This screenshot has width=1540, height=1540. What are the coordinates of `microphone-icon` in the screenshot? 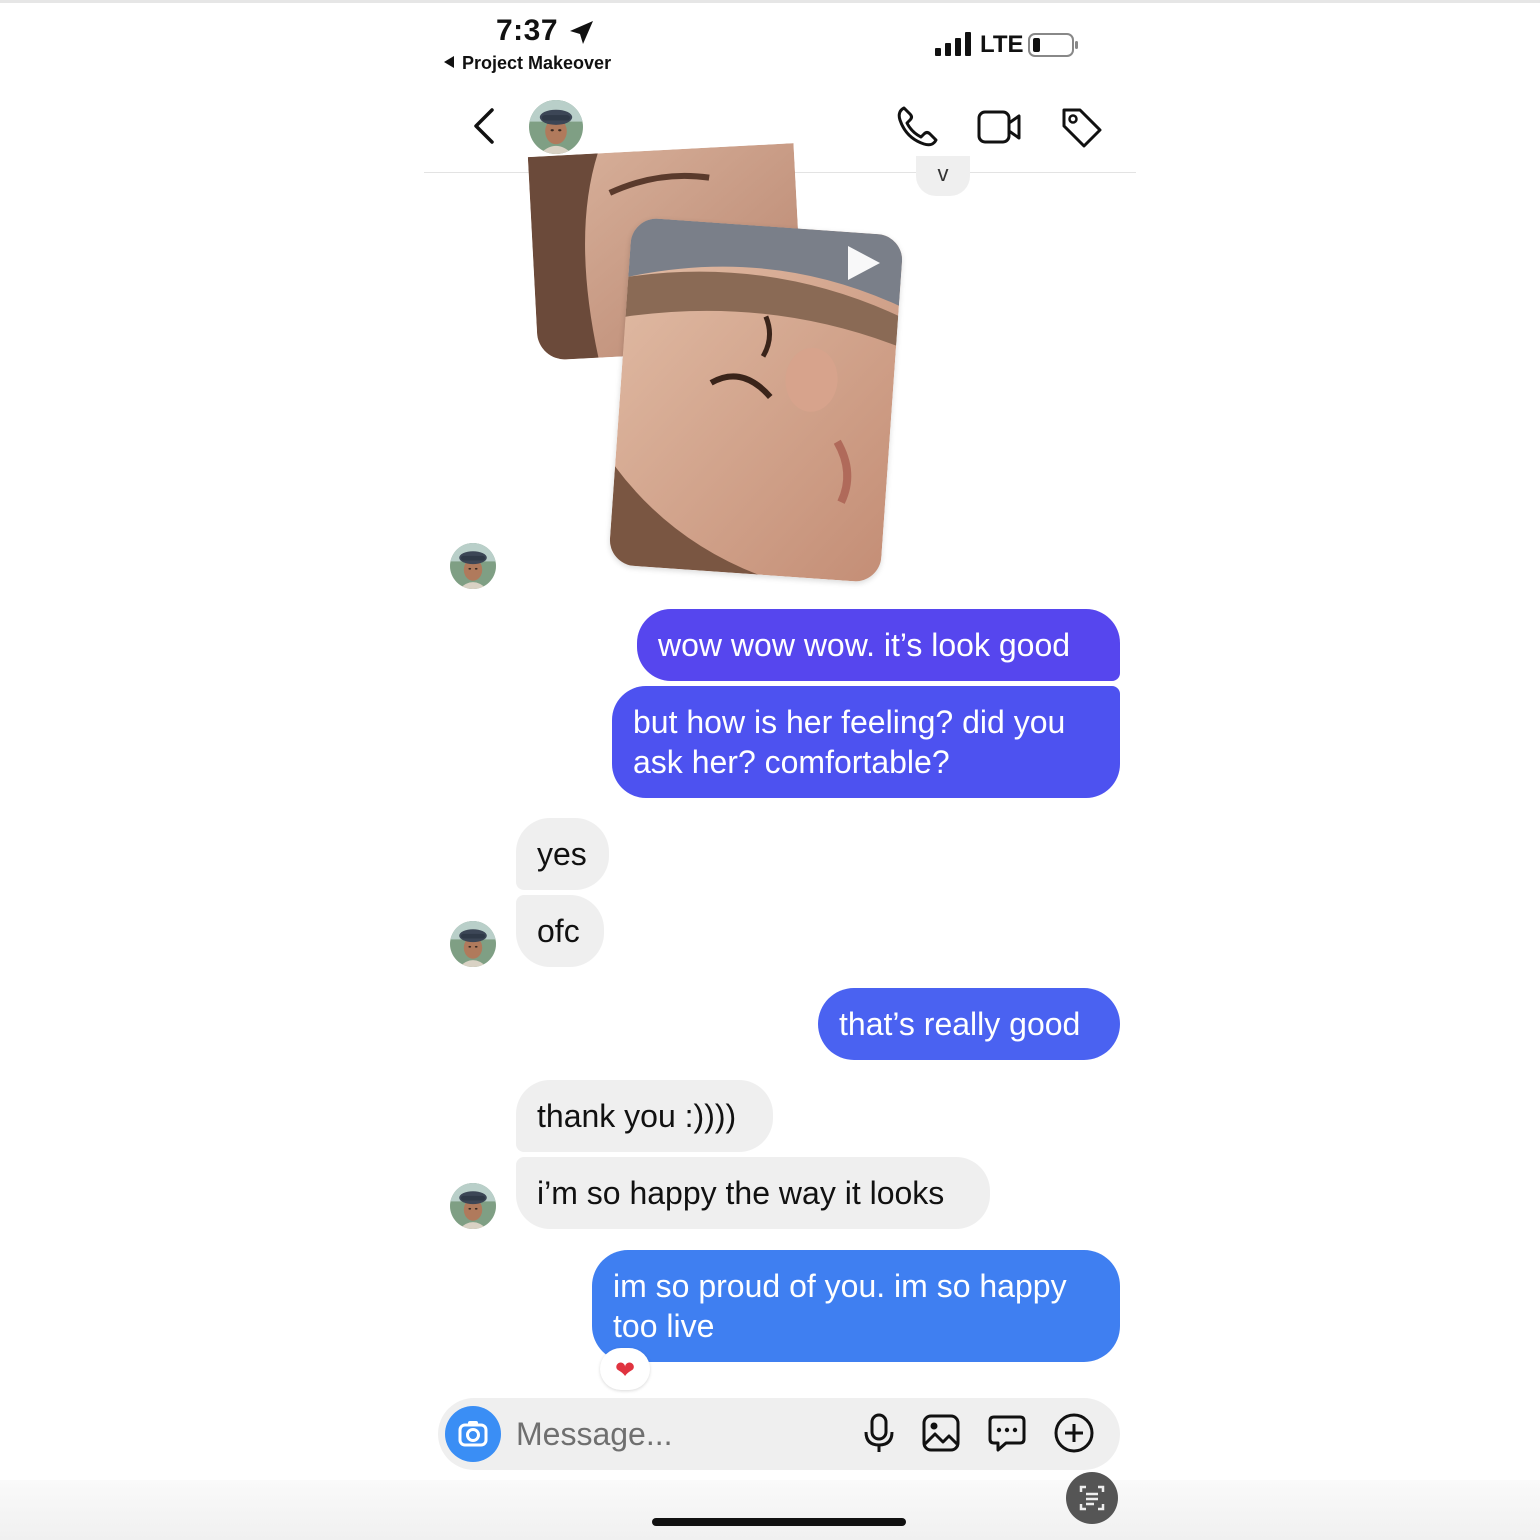 It's located at (879, 1433).